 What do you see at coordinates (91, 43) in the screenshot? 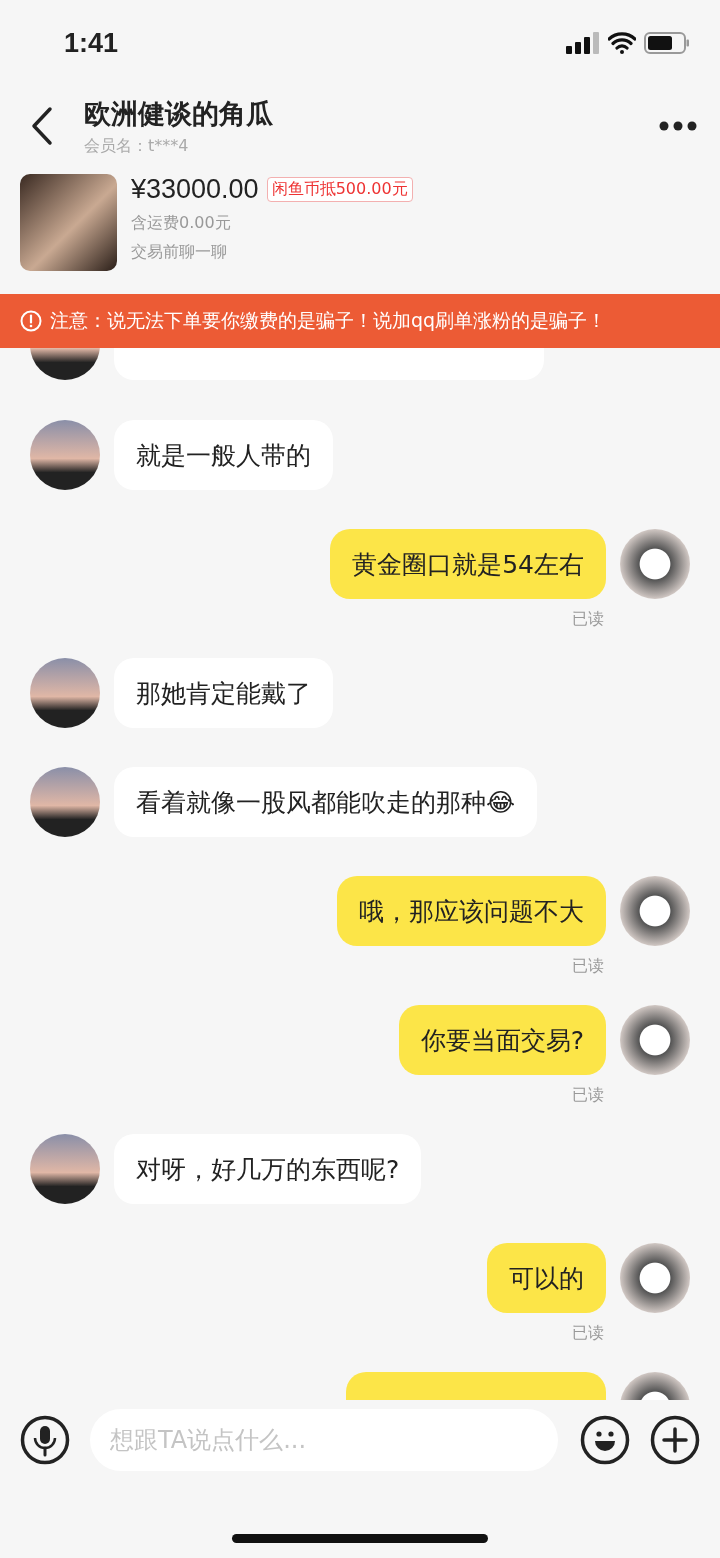
I see `status-time: 1:41` at bounding box center [91, 43].